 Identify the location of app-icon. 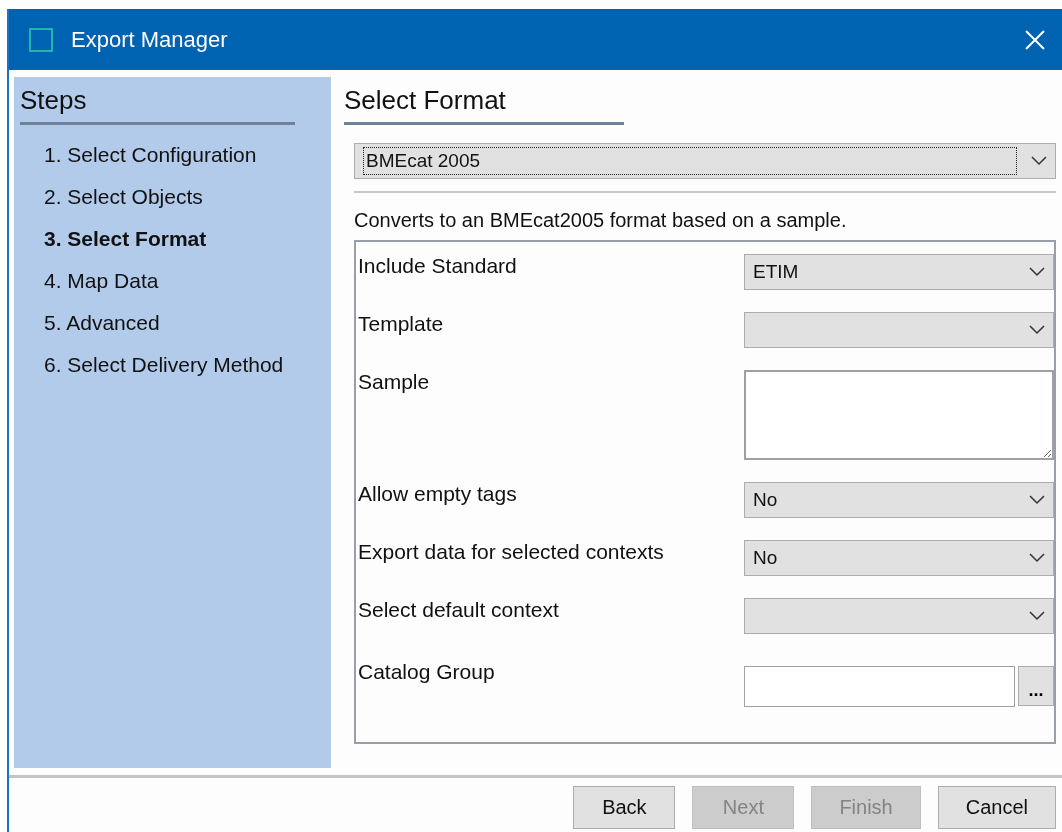
(41, 39).